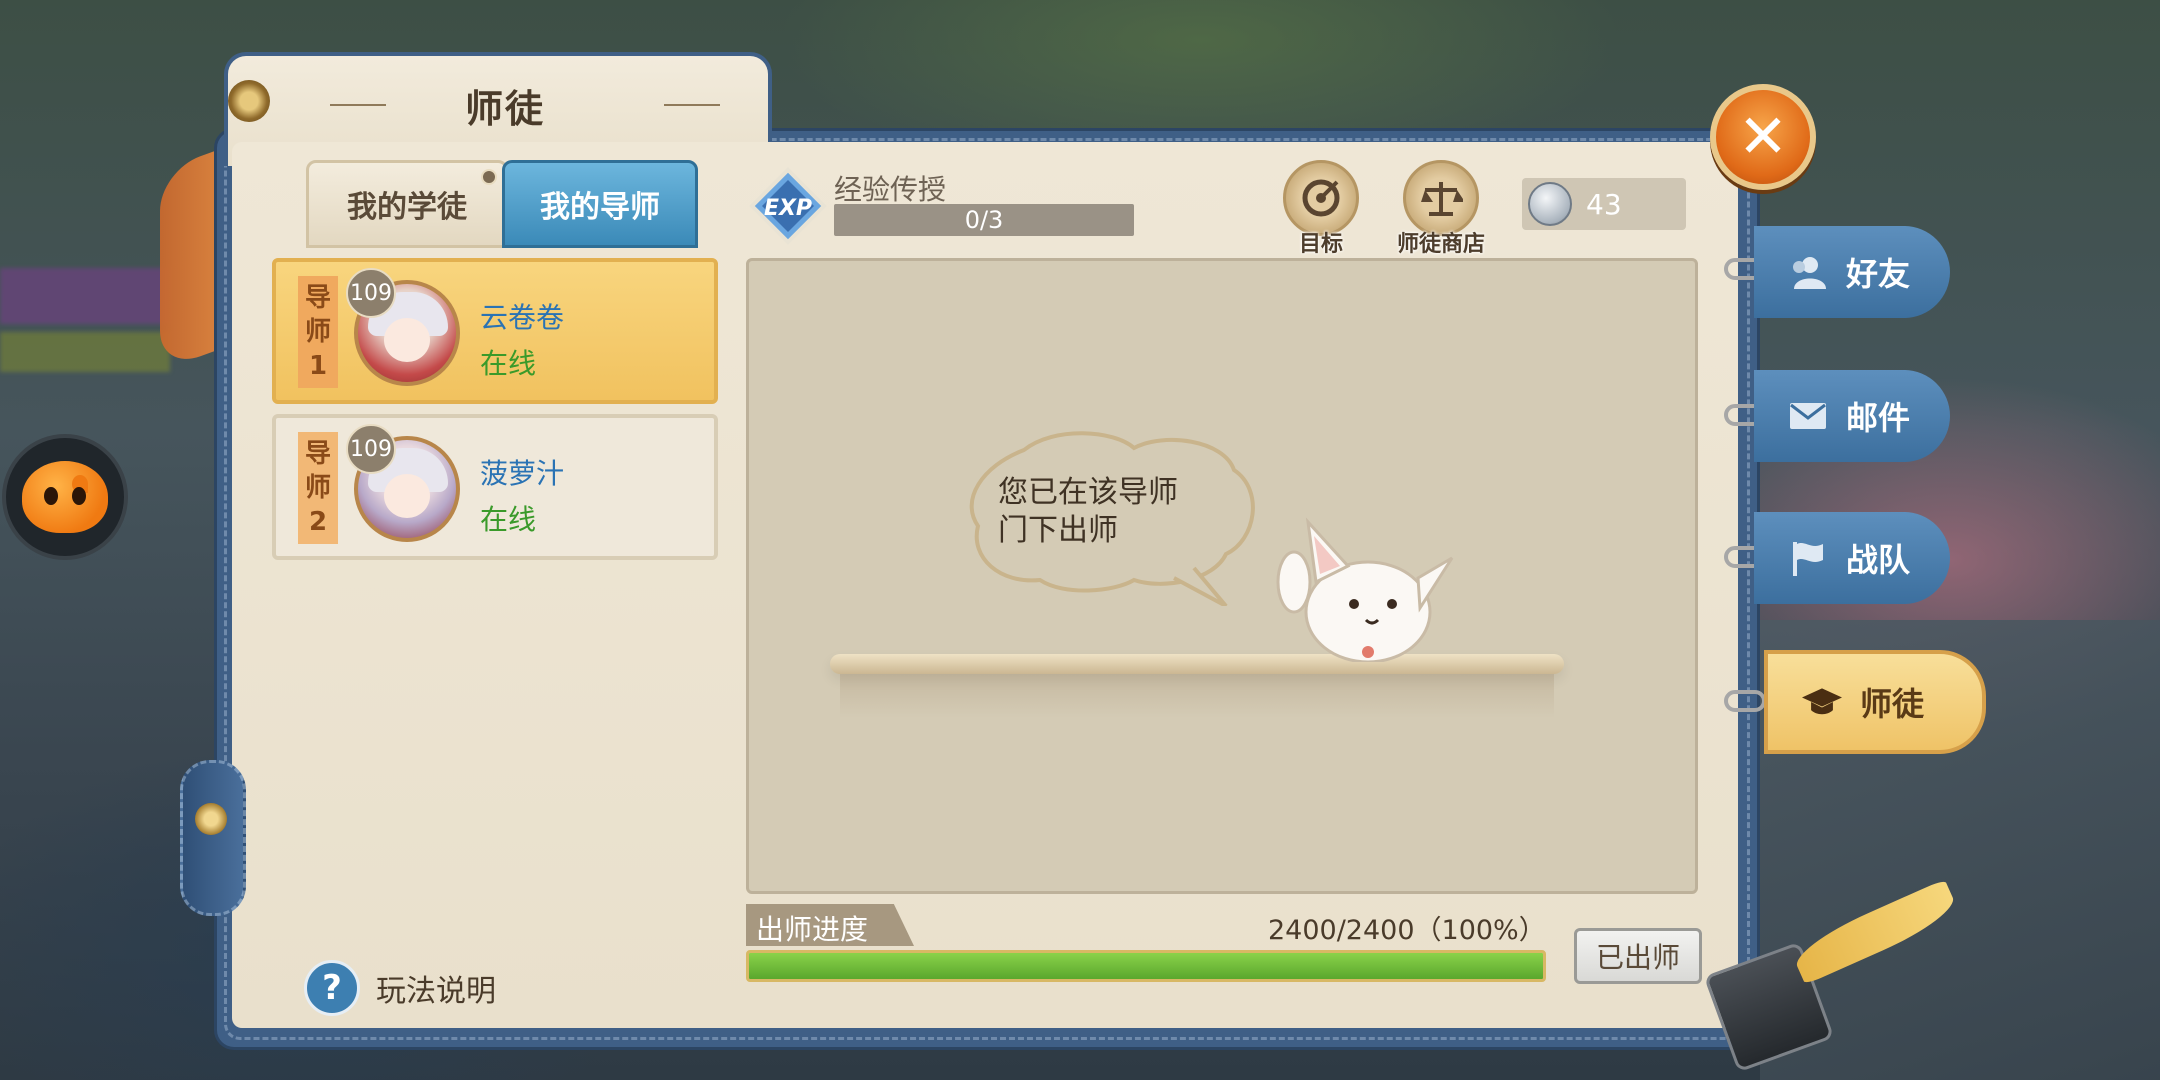 Image resolution: width=2160 pixels, height=1080 pixels. I want to click on currency-display: 43, so click(1604, 204).